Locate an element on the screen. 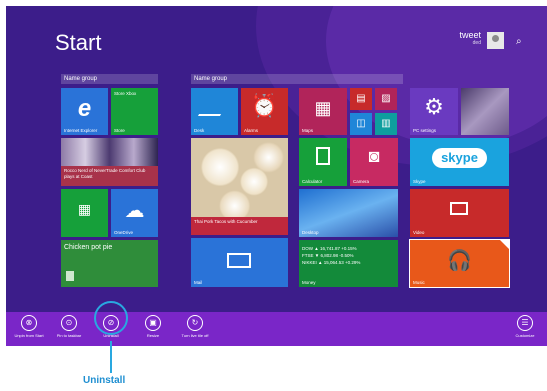 The width and height of the screenshot is (547, 391). alarm-clock-icon: ⏰ is located at coordinates (264, 105).